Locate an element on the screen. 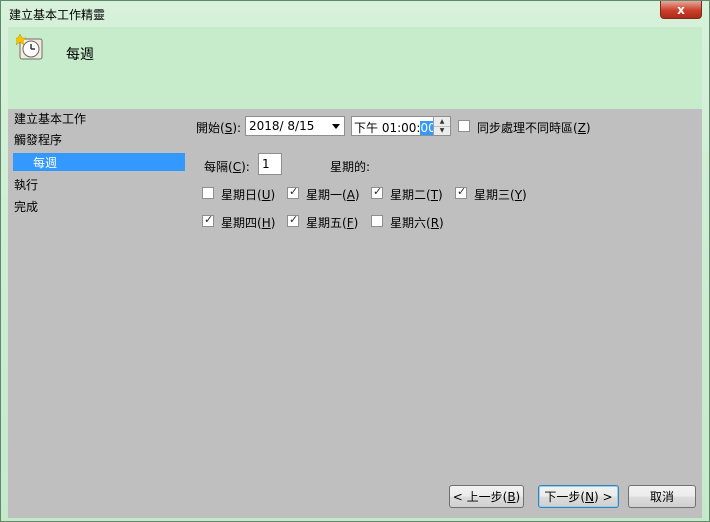 The image size is (710, 522). start-time-value: 下午 01:00:00 is located at coordinates (395, 128).